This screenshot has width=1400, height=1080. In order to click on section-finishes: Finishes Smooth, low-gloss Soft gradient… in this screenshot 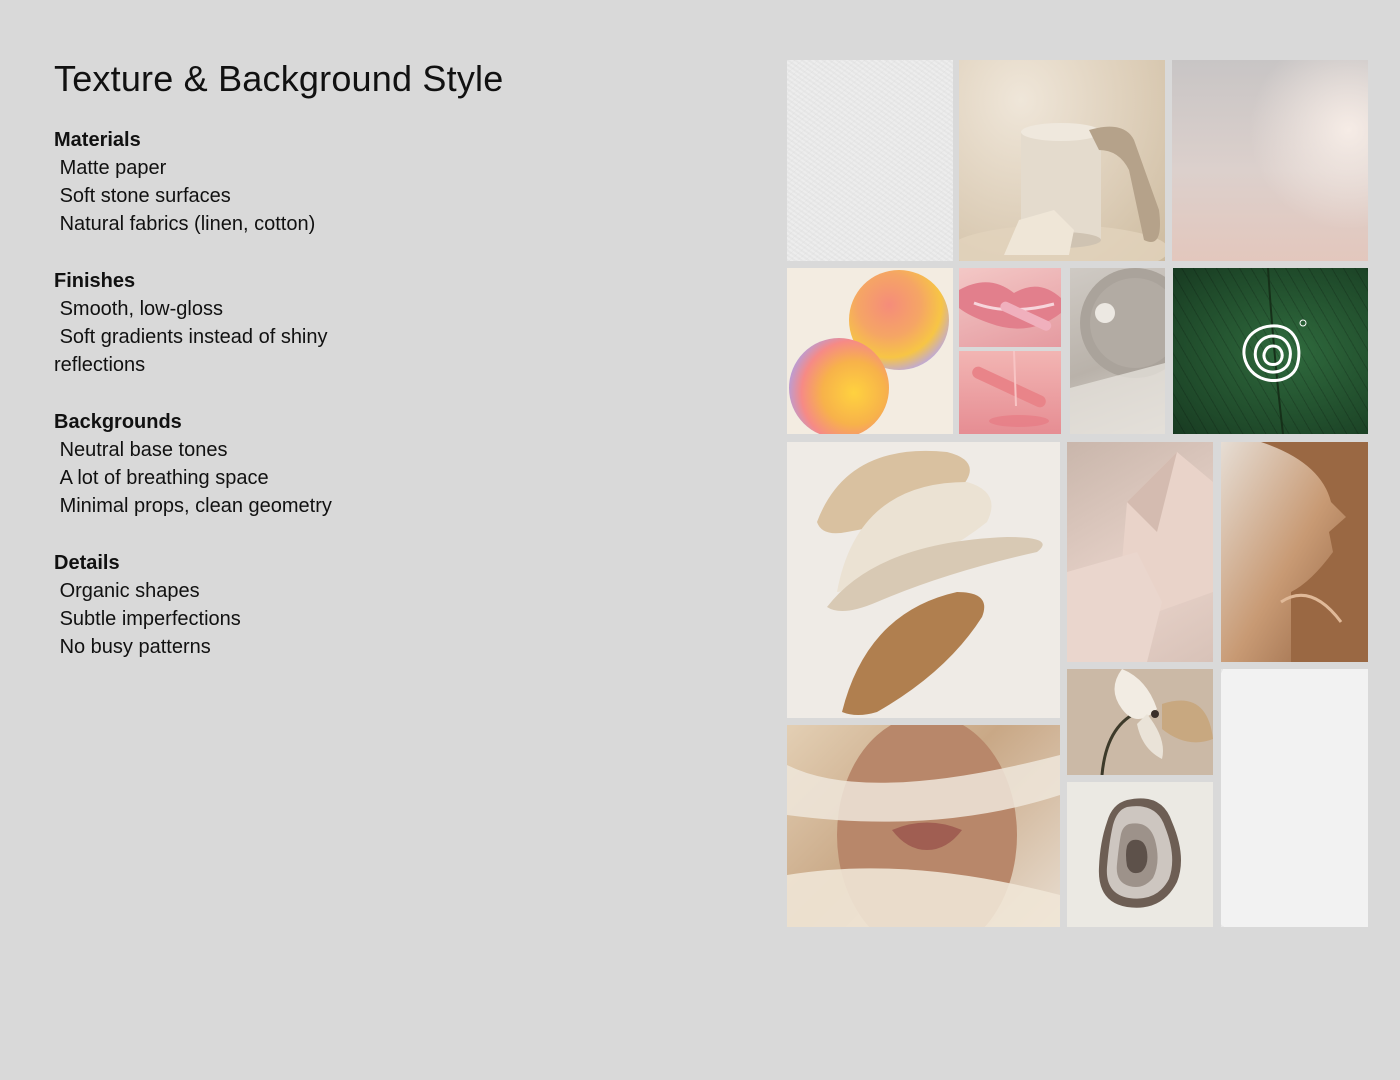, I will do `click(219, 323)`.